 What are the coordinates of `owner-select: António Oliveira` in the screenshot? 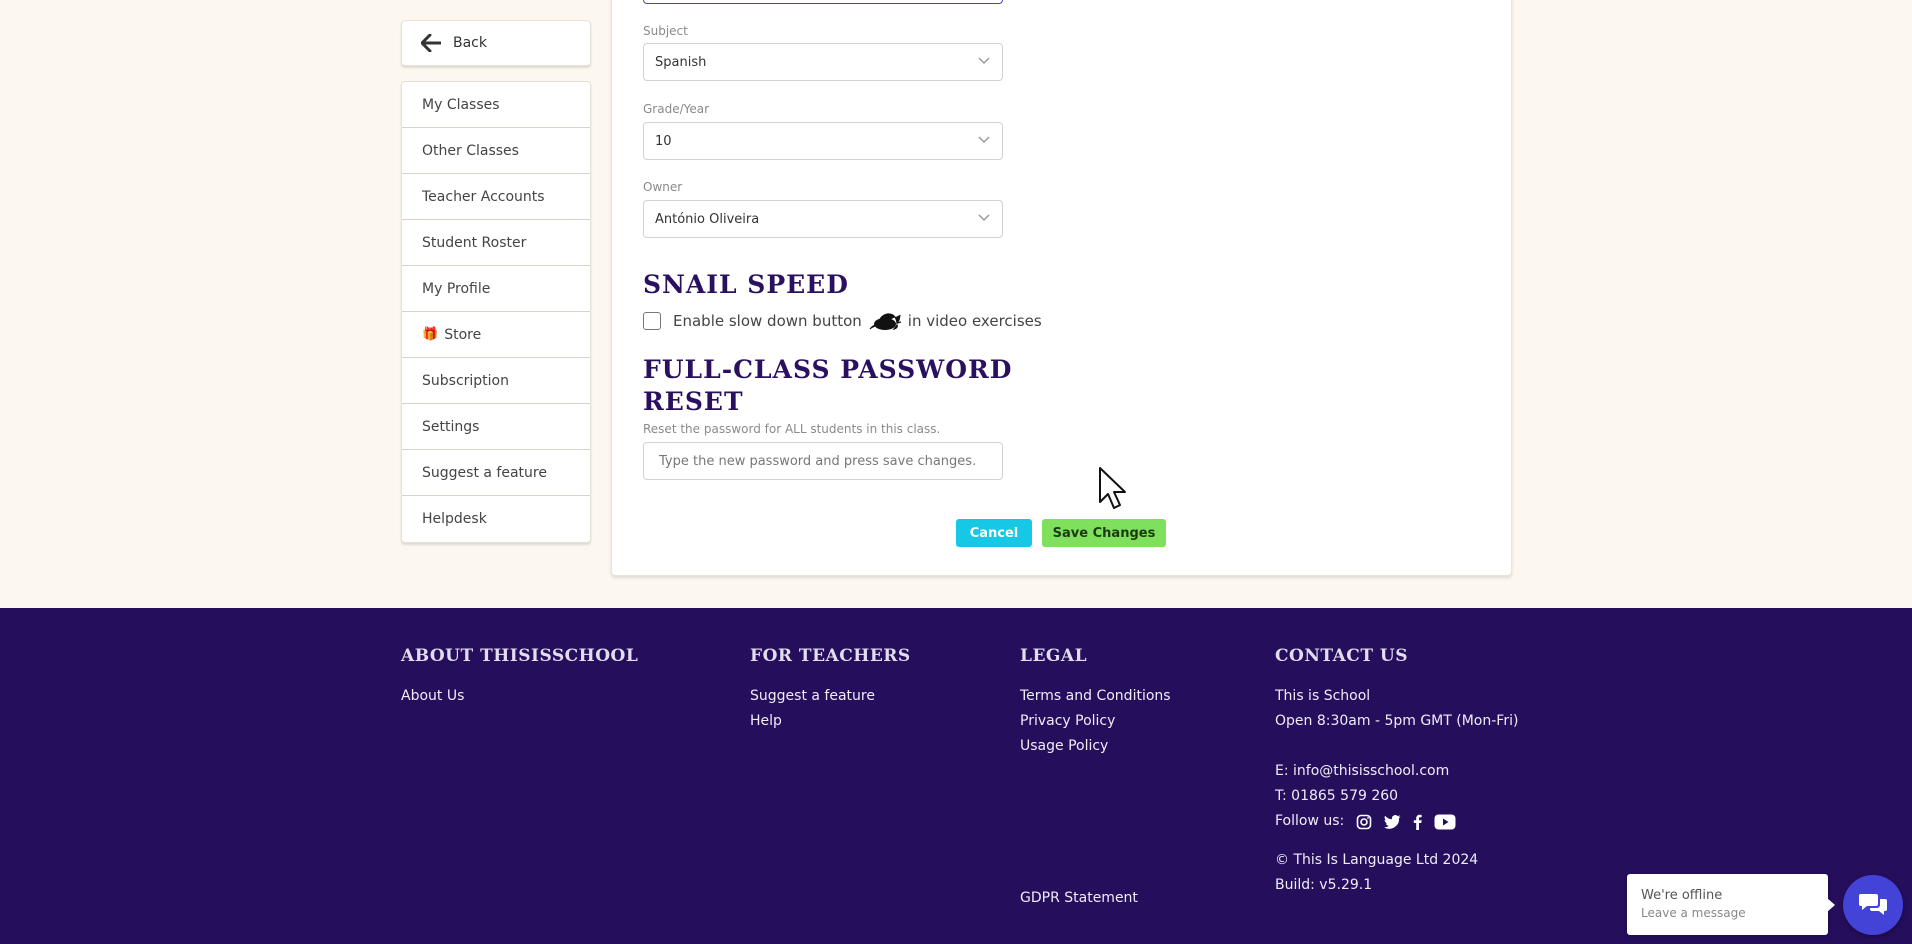 It's located at (823, 219).